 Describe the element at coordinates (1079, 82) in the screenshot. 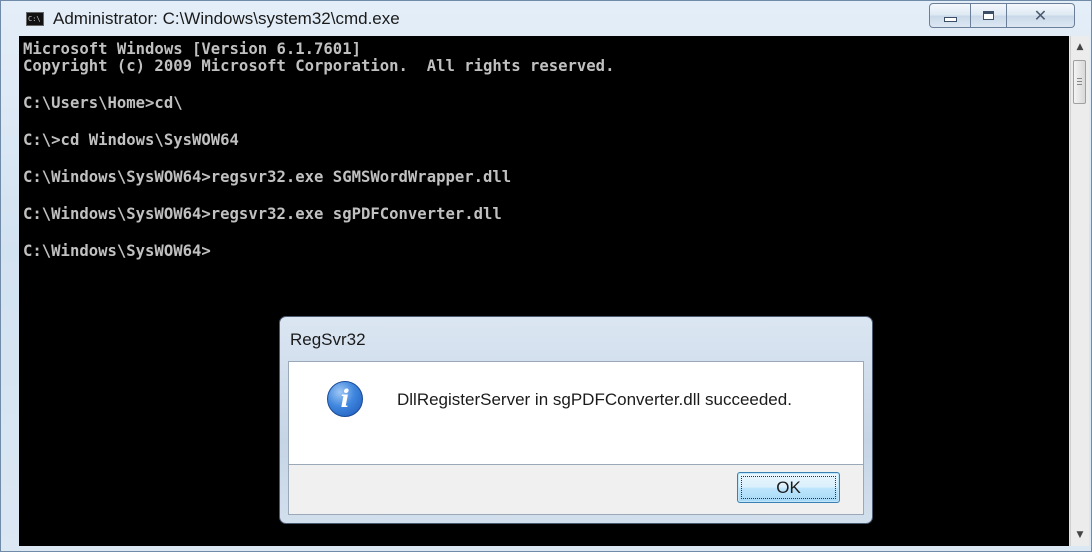

I see `scroll-thumb` at that location.